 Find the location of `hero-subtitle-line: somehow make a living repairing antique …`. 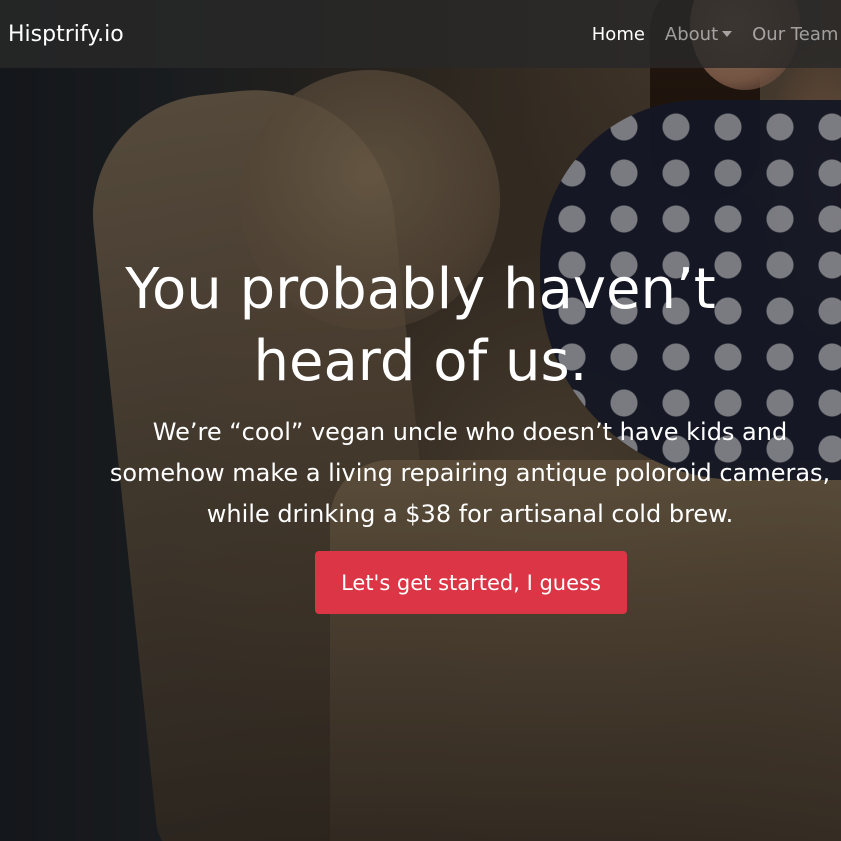

hero-subtitle-line: somehow make a living repairing antique … is located at coordinates (470, 473).